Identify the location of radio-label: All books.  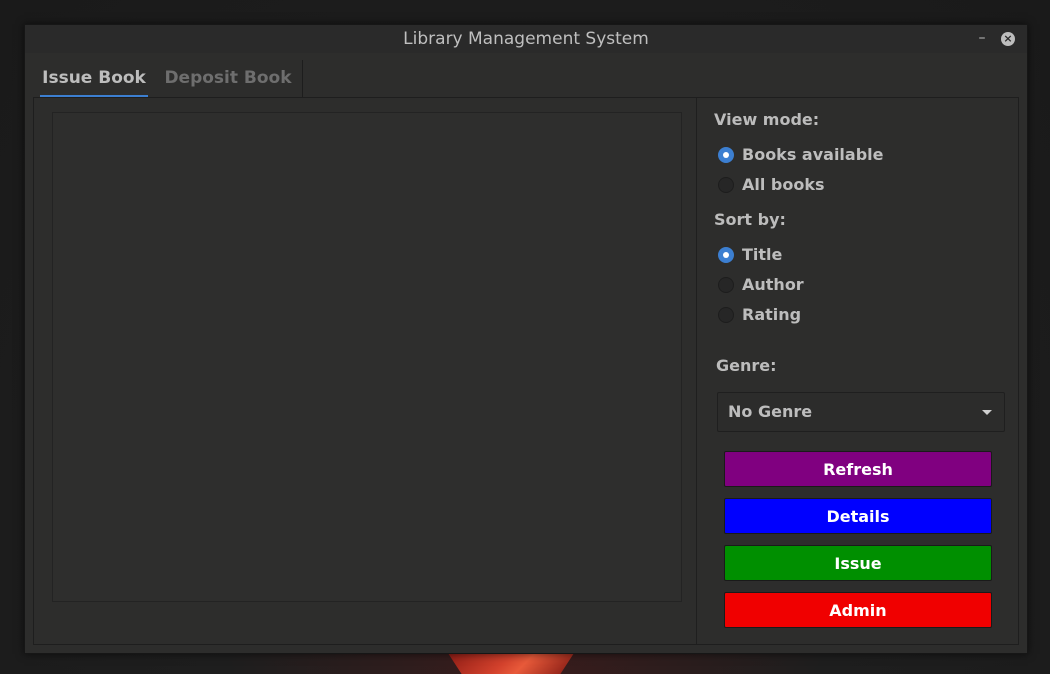
(783, 184).